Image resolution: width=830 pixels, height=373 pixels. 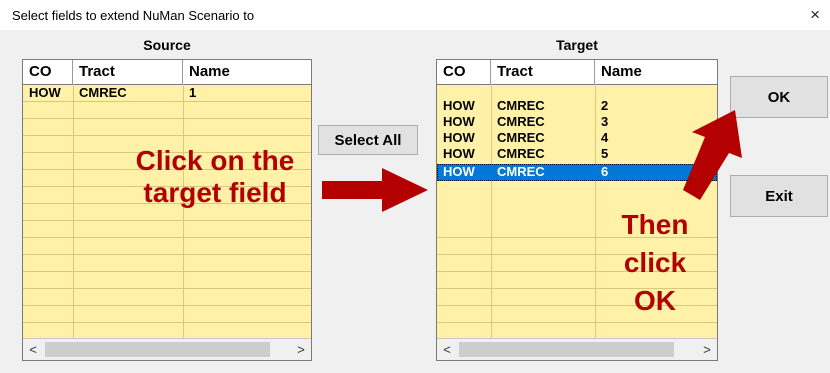 What do you see at coordinates (815, 15) in the screenshot?
I see `close-icon: ×` at bounding box center [815, 15].